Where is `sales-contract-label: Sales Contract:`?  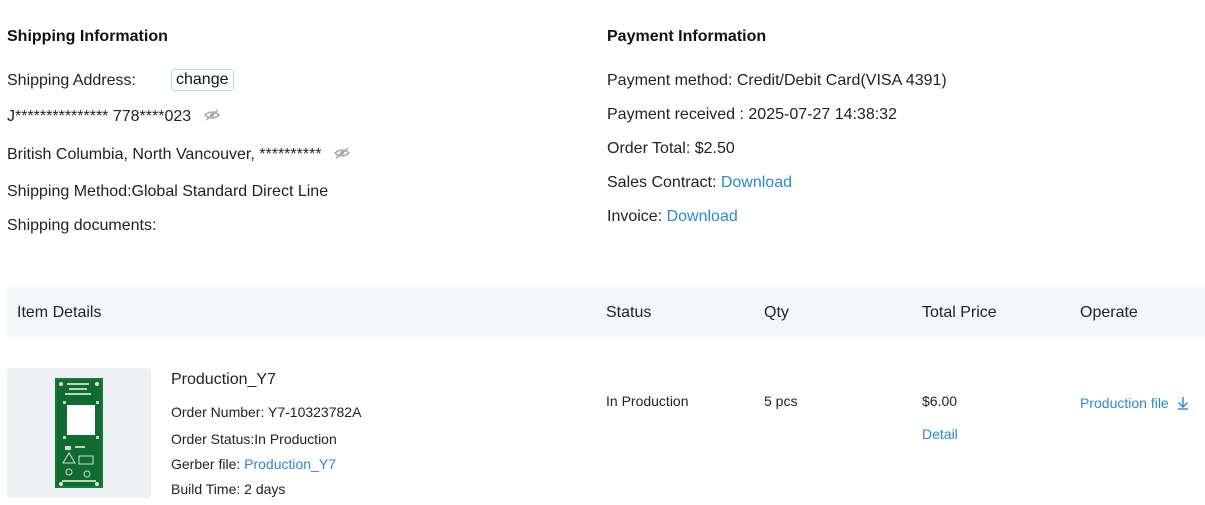
sales-contract-label: Sales Contract: is located at coordinates (664, 182).